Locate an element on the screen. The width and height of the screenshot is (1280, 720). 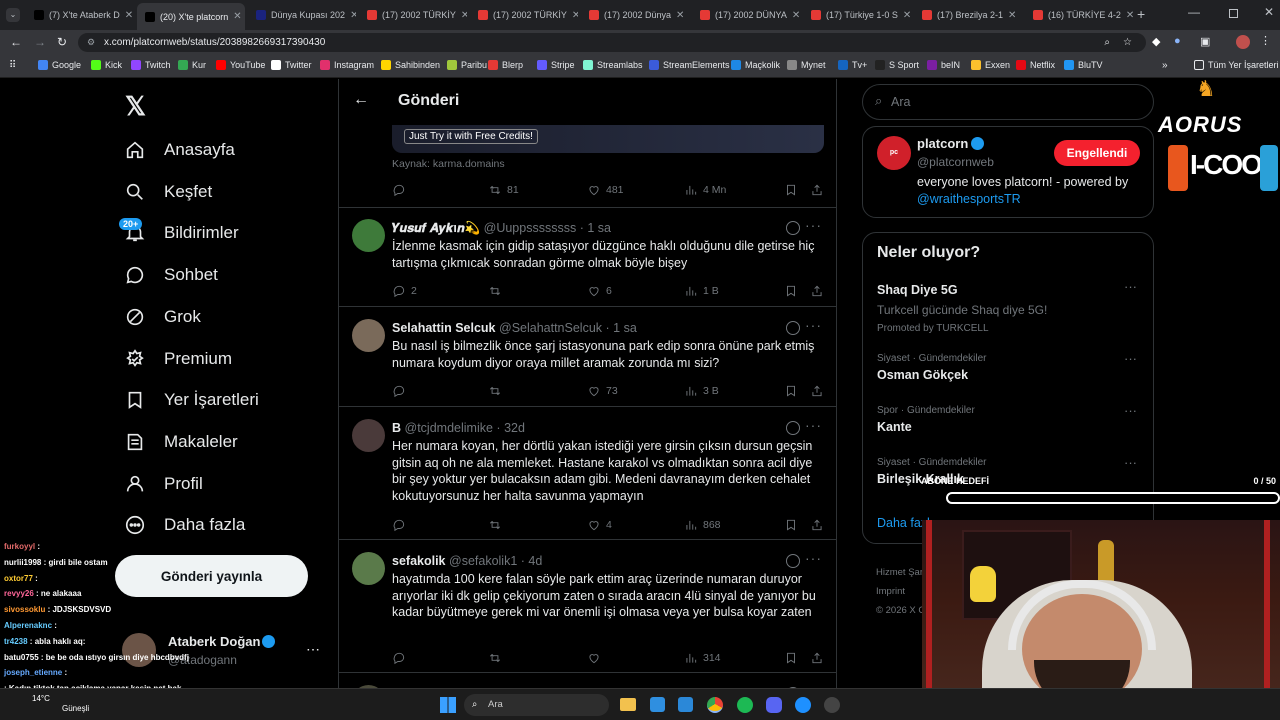
close-window-button: ✕ is located at coordinates (1269, 12).